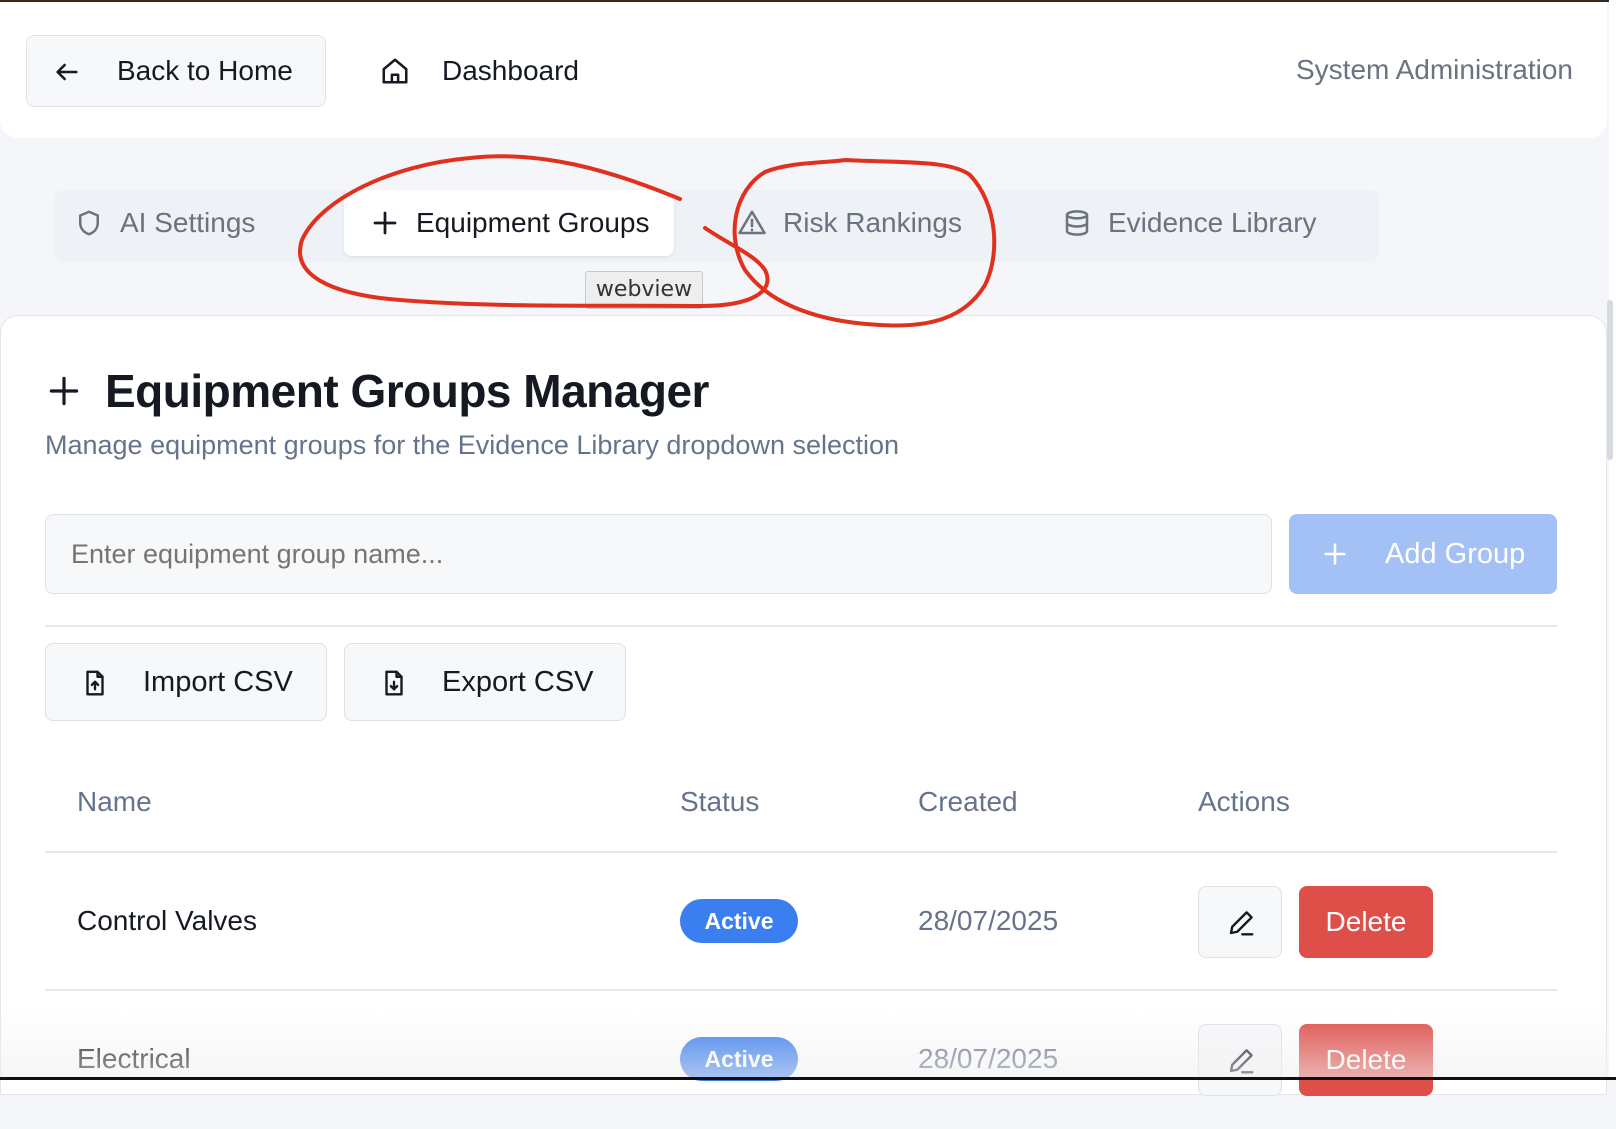 The image size is (1616, 1129). I want to click on table-row: Electrical Active 28/07/2025 Delete, so click(801, 1060).